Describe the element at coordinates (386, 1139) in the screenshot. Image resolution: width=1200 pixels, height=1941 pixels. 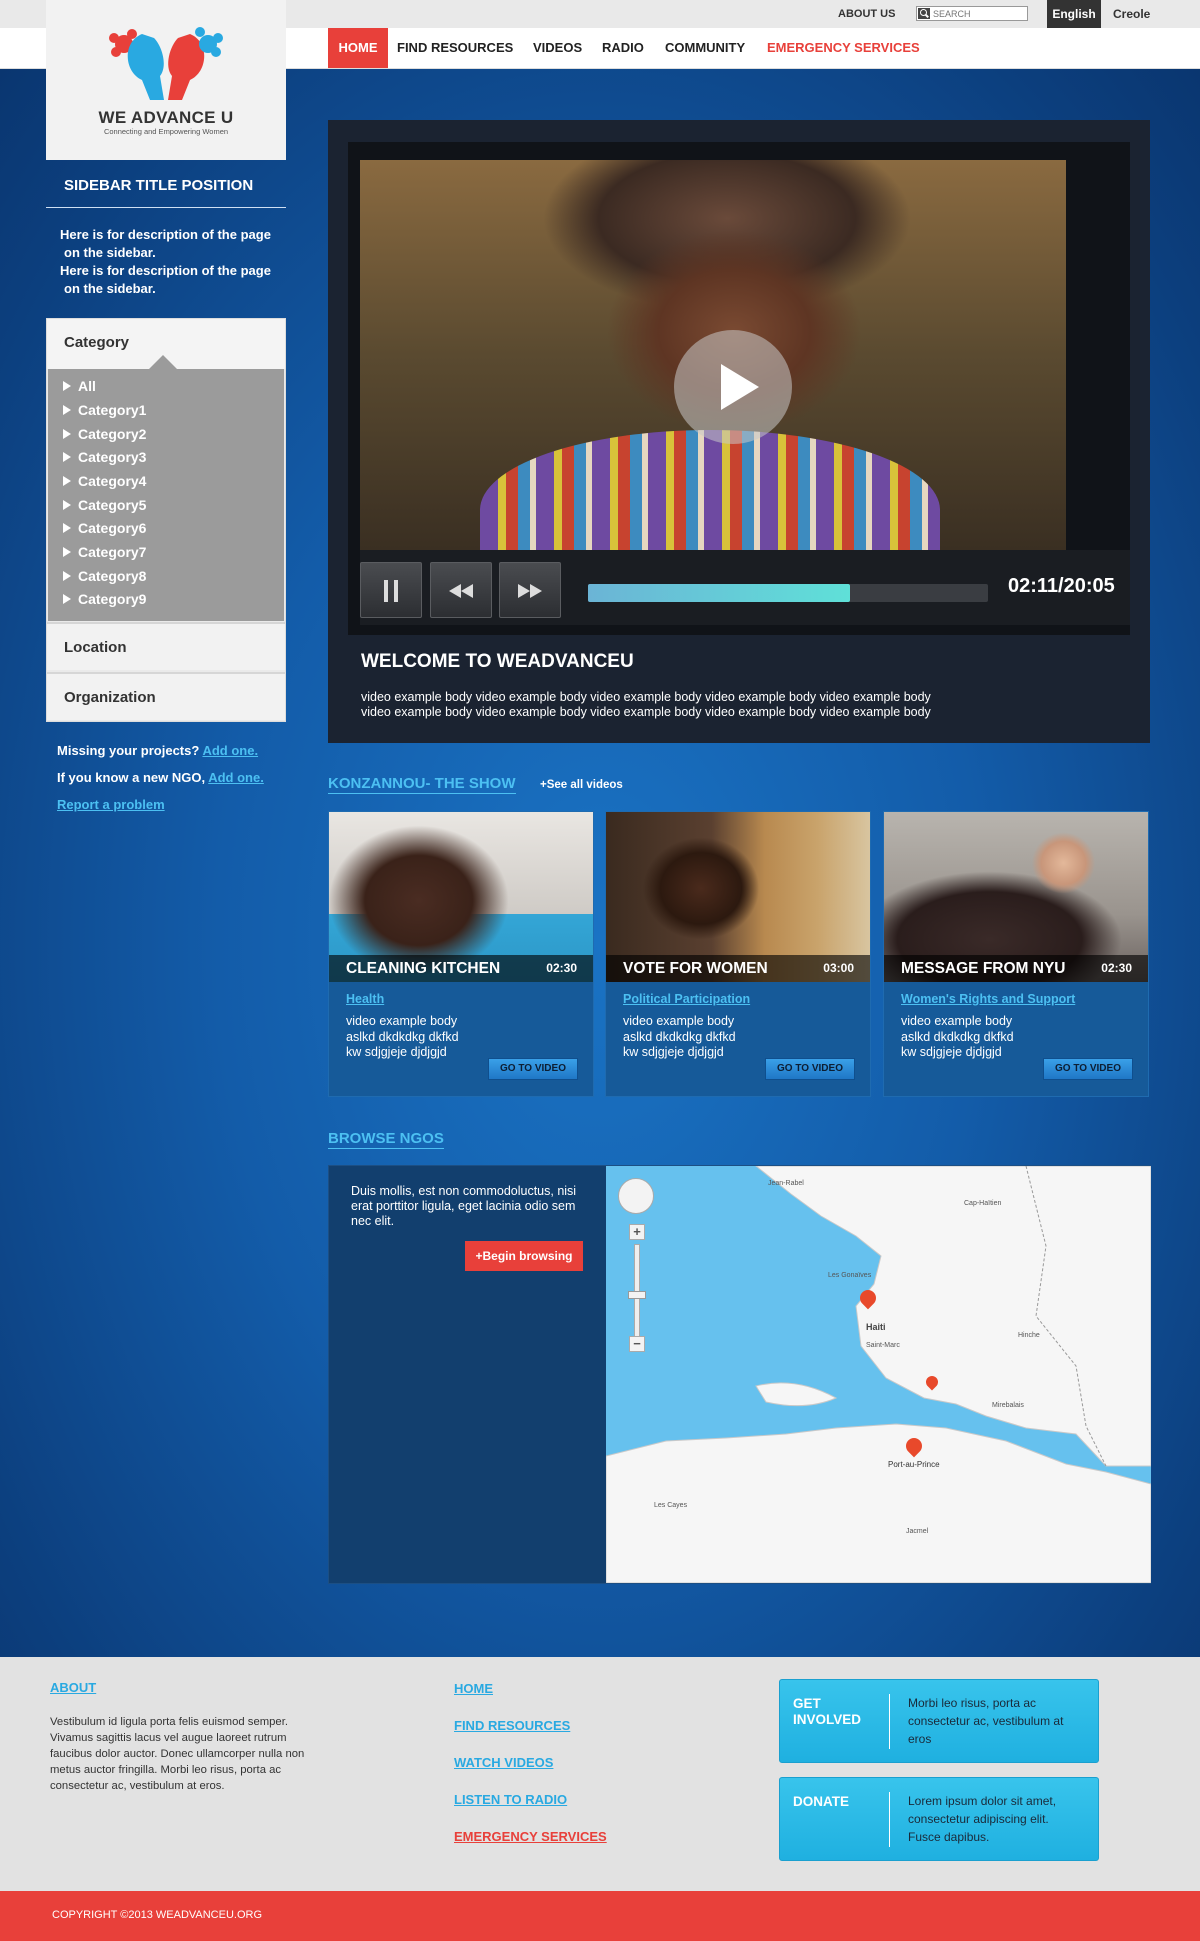
I see `browse-ngos-title: BROWSE NGOS` at that location.